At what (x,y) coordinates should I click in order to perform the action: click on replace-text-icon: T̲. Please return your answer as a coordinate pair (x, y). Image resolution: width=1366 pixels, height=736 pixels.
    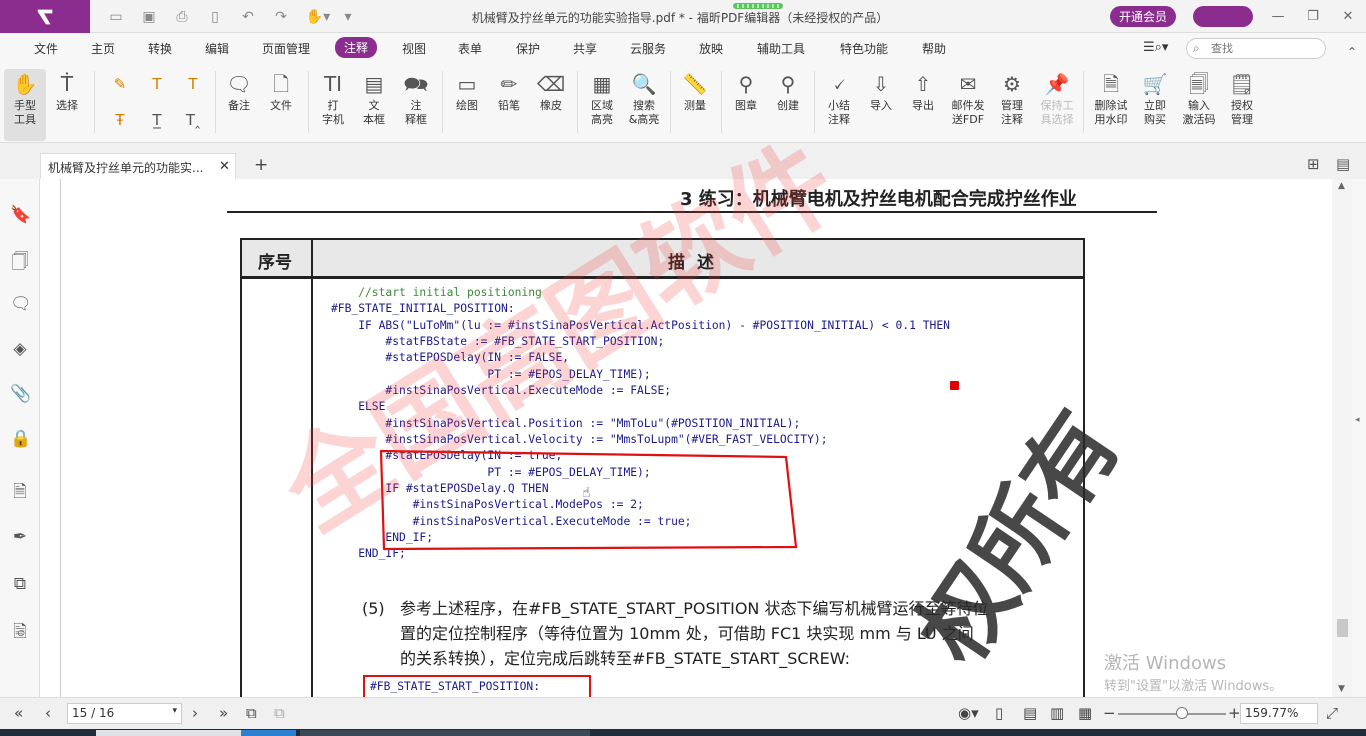
    Looking at the image, I should click on (157, 122).